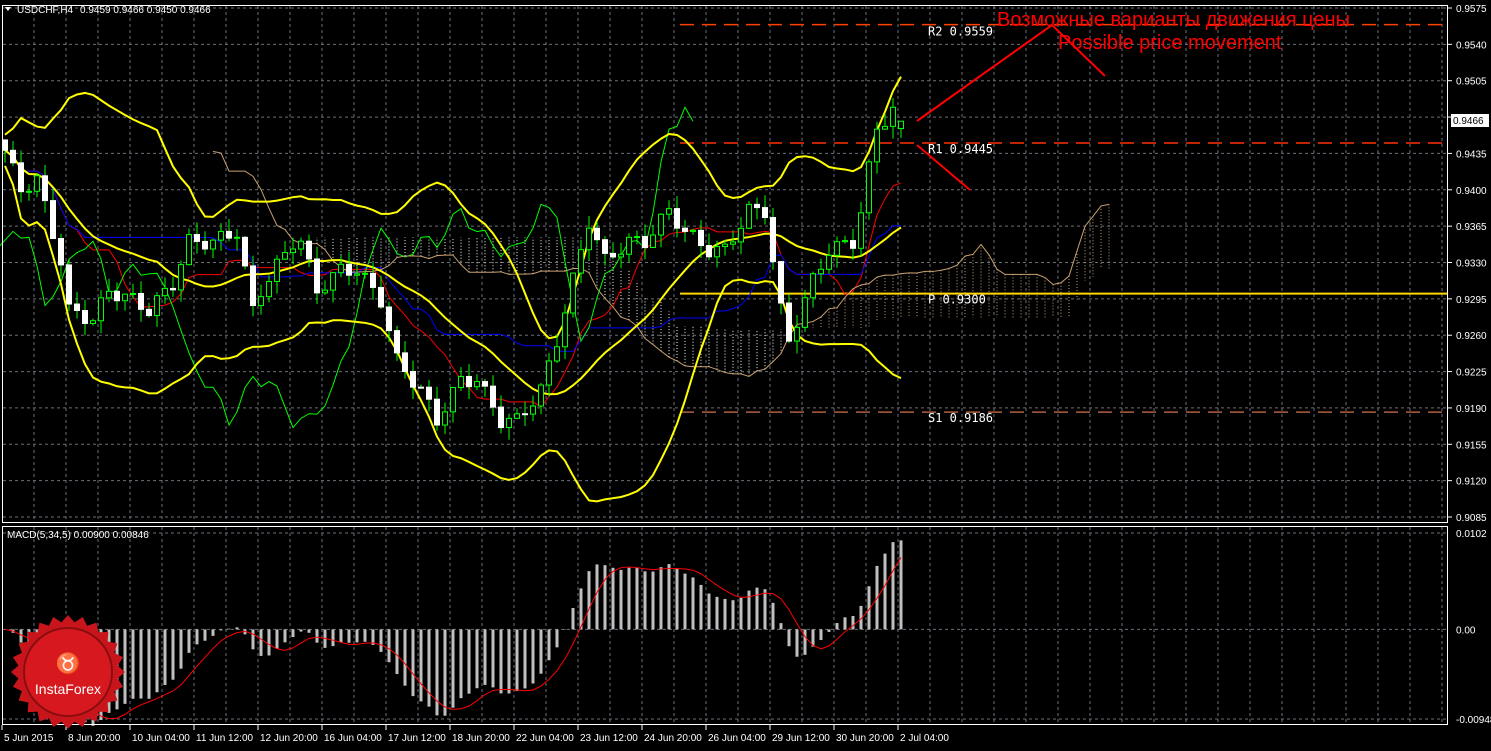 The image size is (1491, 751). Describe the element at coordinates (737, 738) in the screenshot. I see `time-tick-label: 26 Jun 04:00` at that location.